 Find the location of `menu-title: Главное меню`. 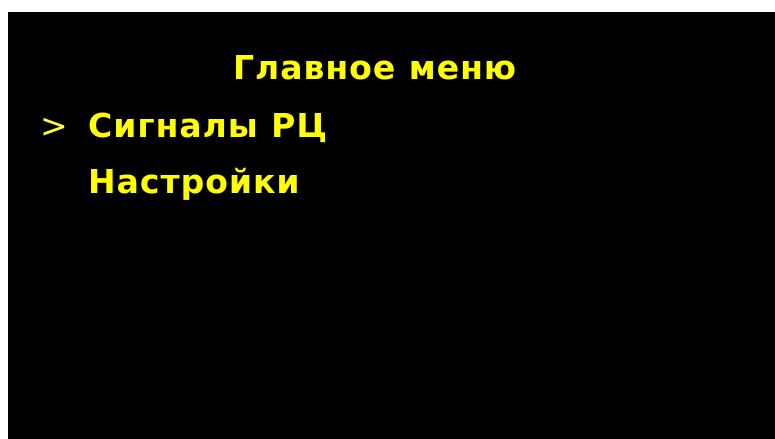

menu-title: Главное меню is located at coordinates (375, 68).